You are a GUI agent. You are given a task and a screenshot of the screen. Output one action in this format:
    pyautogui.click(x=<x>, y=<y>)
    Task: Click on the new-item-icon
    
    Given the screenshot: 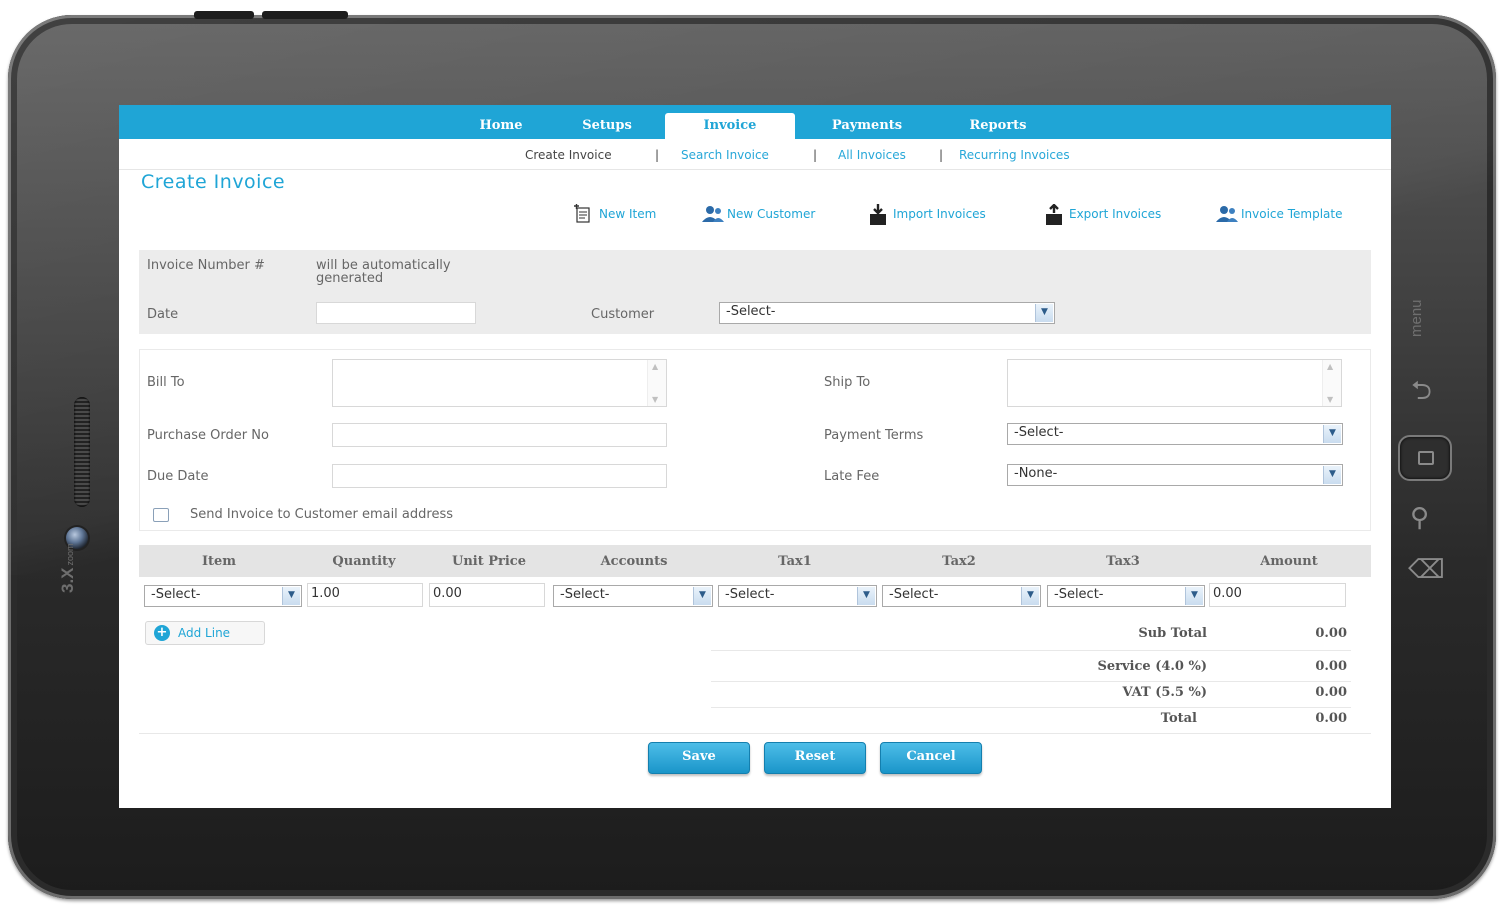 What is the action you would take?
    pyautogui.click(x=584, y=214)
    